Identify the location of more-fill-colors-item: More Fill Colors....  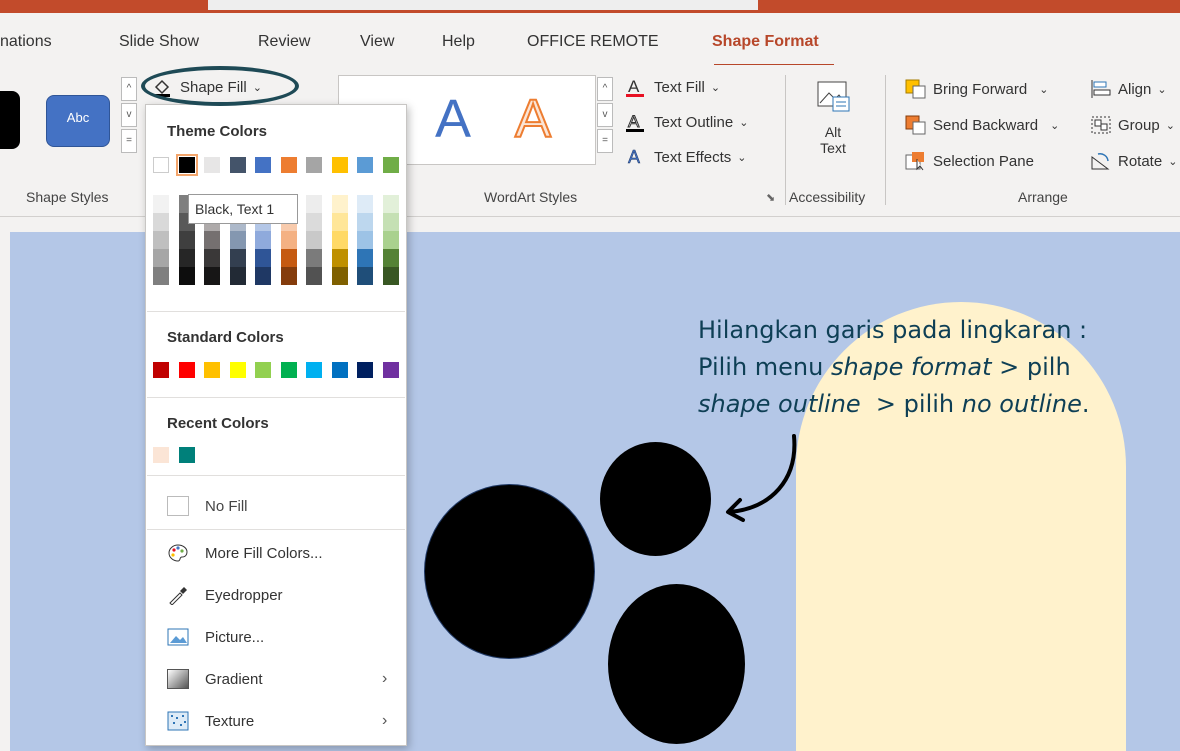
(276, 553).